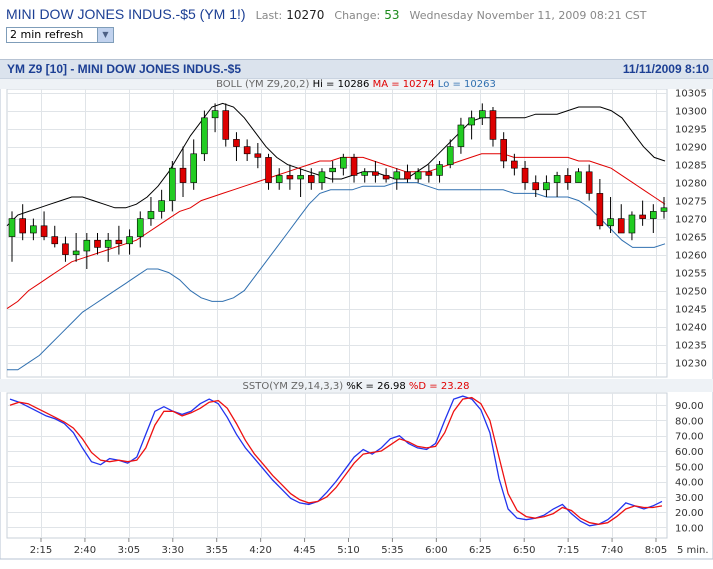 This screenshot has height=569, width=713. What do you see at coordinates (691, 130) in the screenshot?
I see `price-y-tick-label: 10295` at bounding box center [691, 130].